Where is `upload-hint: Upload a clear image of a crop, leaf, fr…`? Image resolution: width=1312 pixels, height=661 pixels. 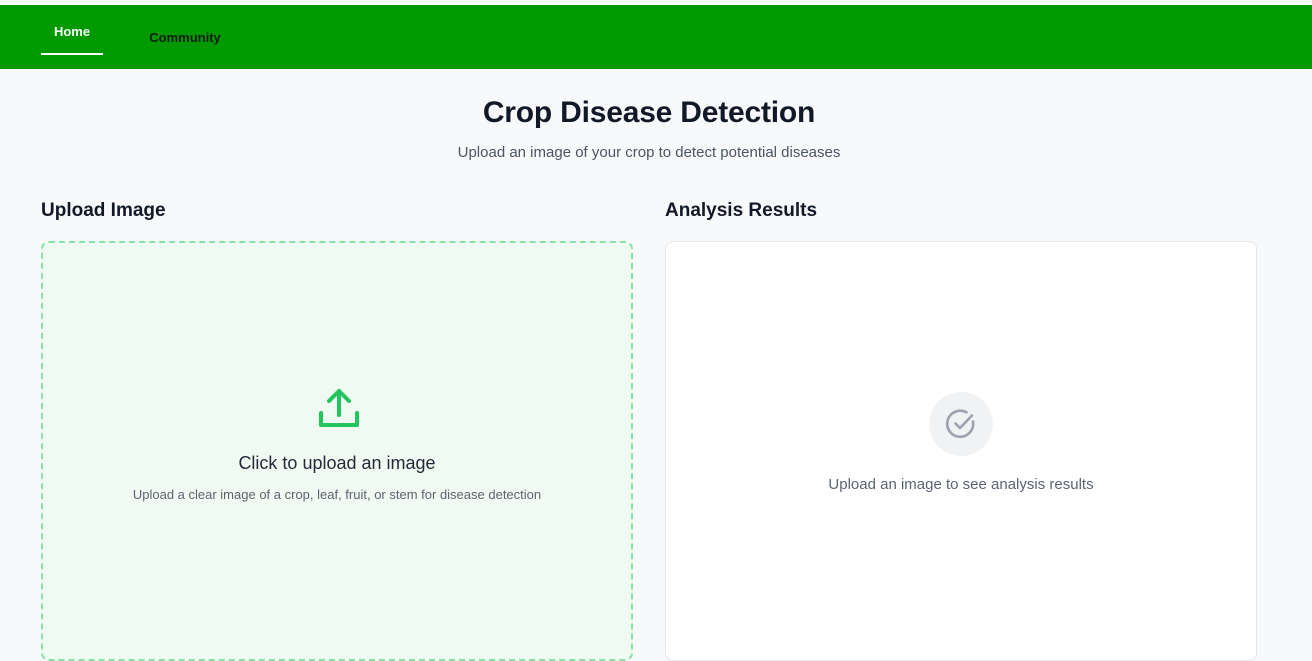
upload-hint: Upload a clear image of a crop, leaf, fr… is located at coordinates (337, 494).